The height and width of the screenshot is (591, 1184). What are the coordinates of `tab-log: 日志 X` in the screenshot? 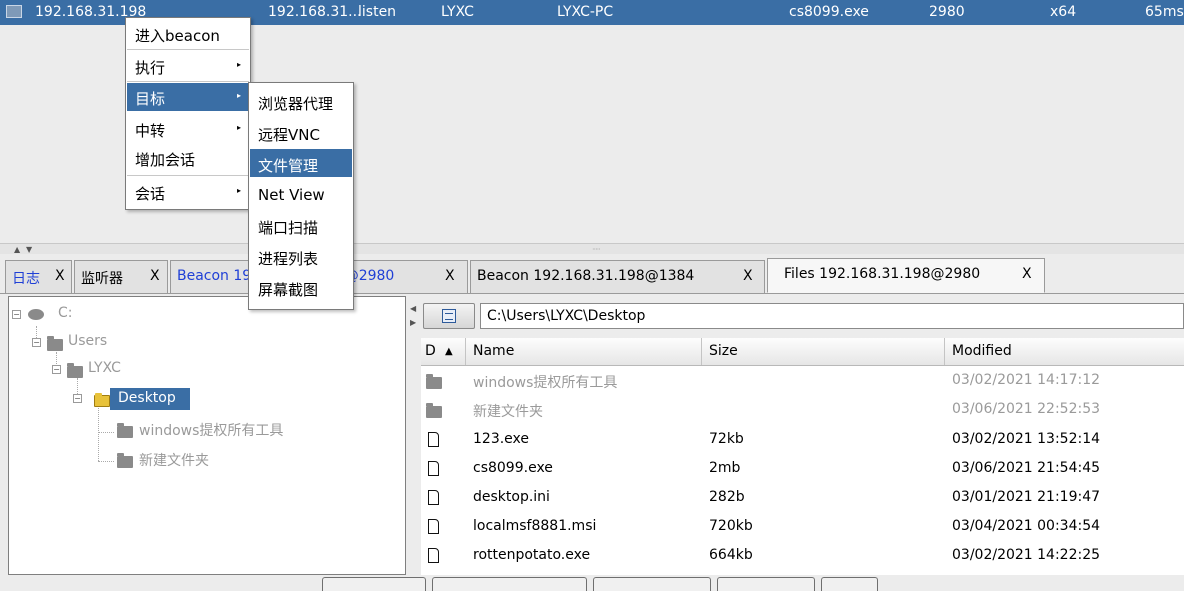 It's located at (38, 276).